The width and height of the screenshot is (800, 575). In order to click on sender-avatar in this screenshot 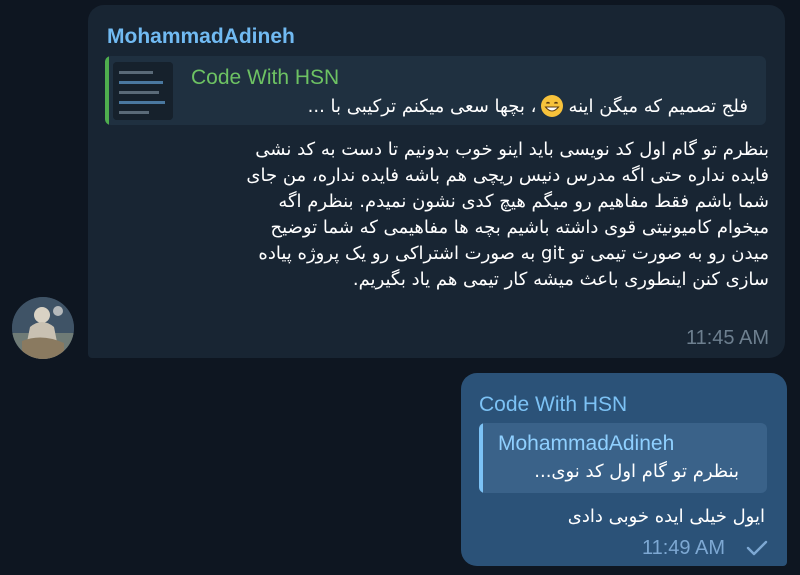, I will do `click(43, 328)`.